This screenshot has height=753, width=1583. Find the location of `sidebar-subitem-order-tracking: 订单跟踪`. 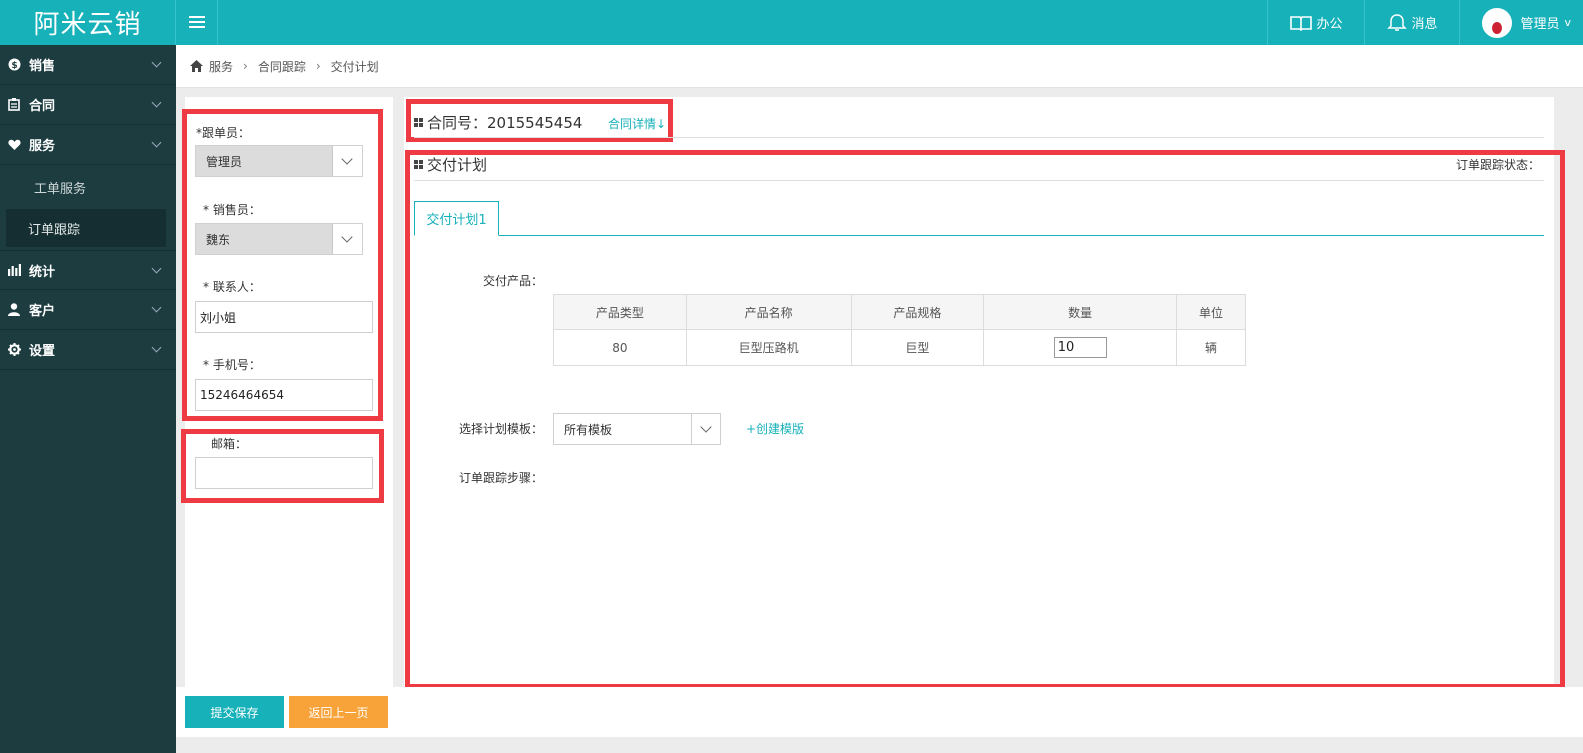

sidebar-subitem-order-tracking: 订单跟踪 is located at coordinates (86, 228).